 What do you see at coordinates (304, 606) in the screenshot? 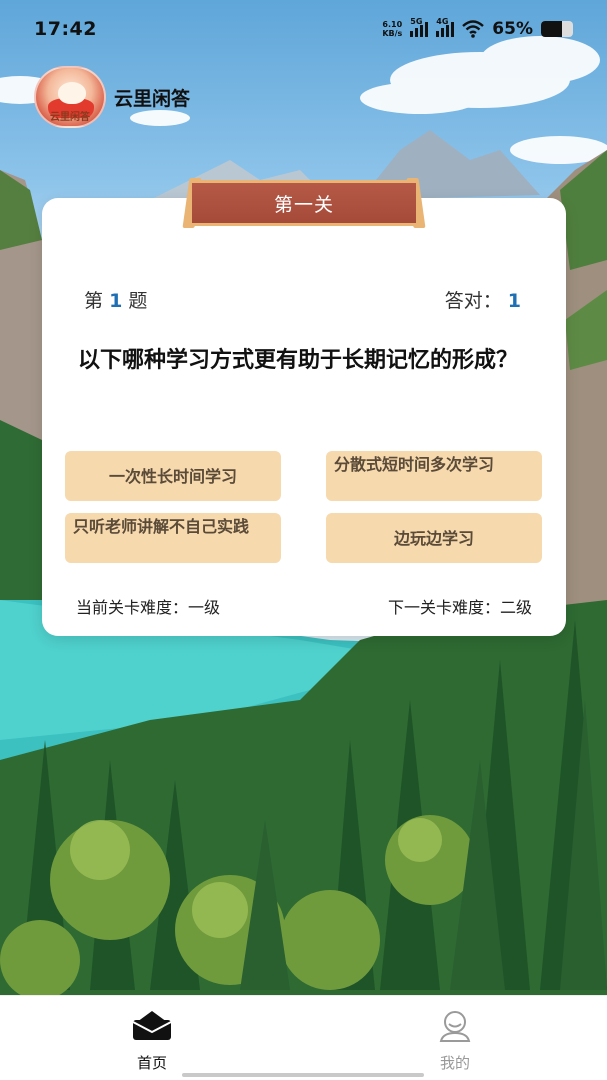
I see `difficulty-info: 当前关卡难度：一级 下一关卡难度：二级` at bounding box center [304, 606].